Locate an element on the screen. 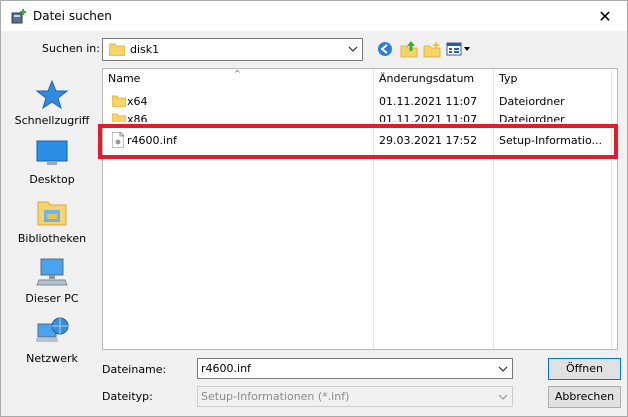 The image size is (628, 417). place-this-pc: Dieser PC is located at coordinates (52, 280).